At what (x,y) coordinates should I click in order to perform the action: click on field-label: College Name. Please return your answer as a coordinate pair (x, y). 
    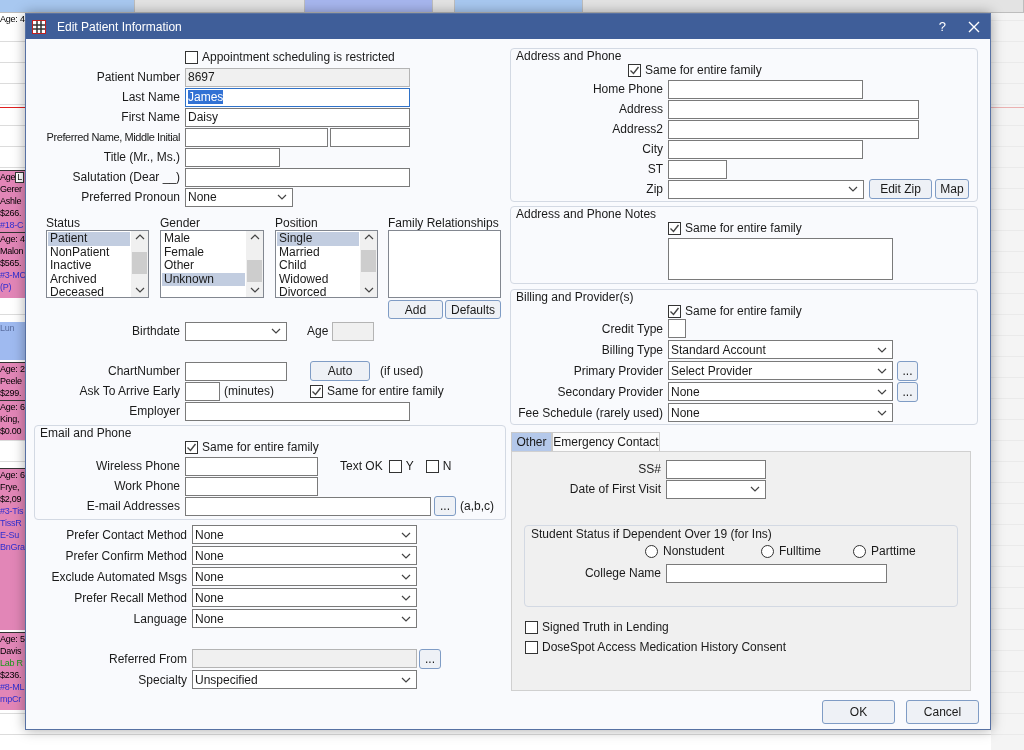
    Looking at the image, I should click on (622, 573).